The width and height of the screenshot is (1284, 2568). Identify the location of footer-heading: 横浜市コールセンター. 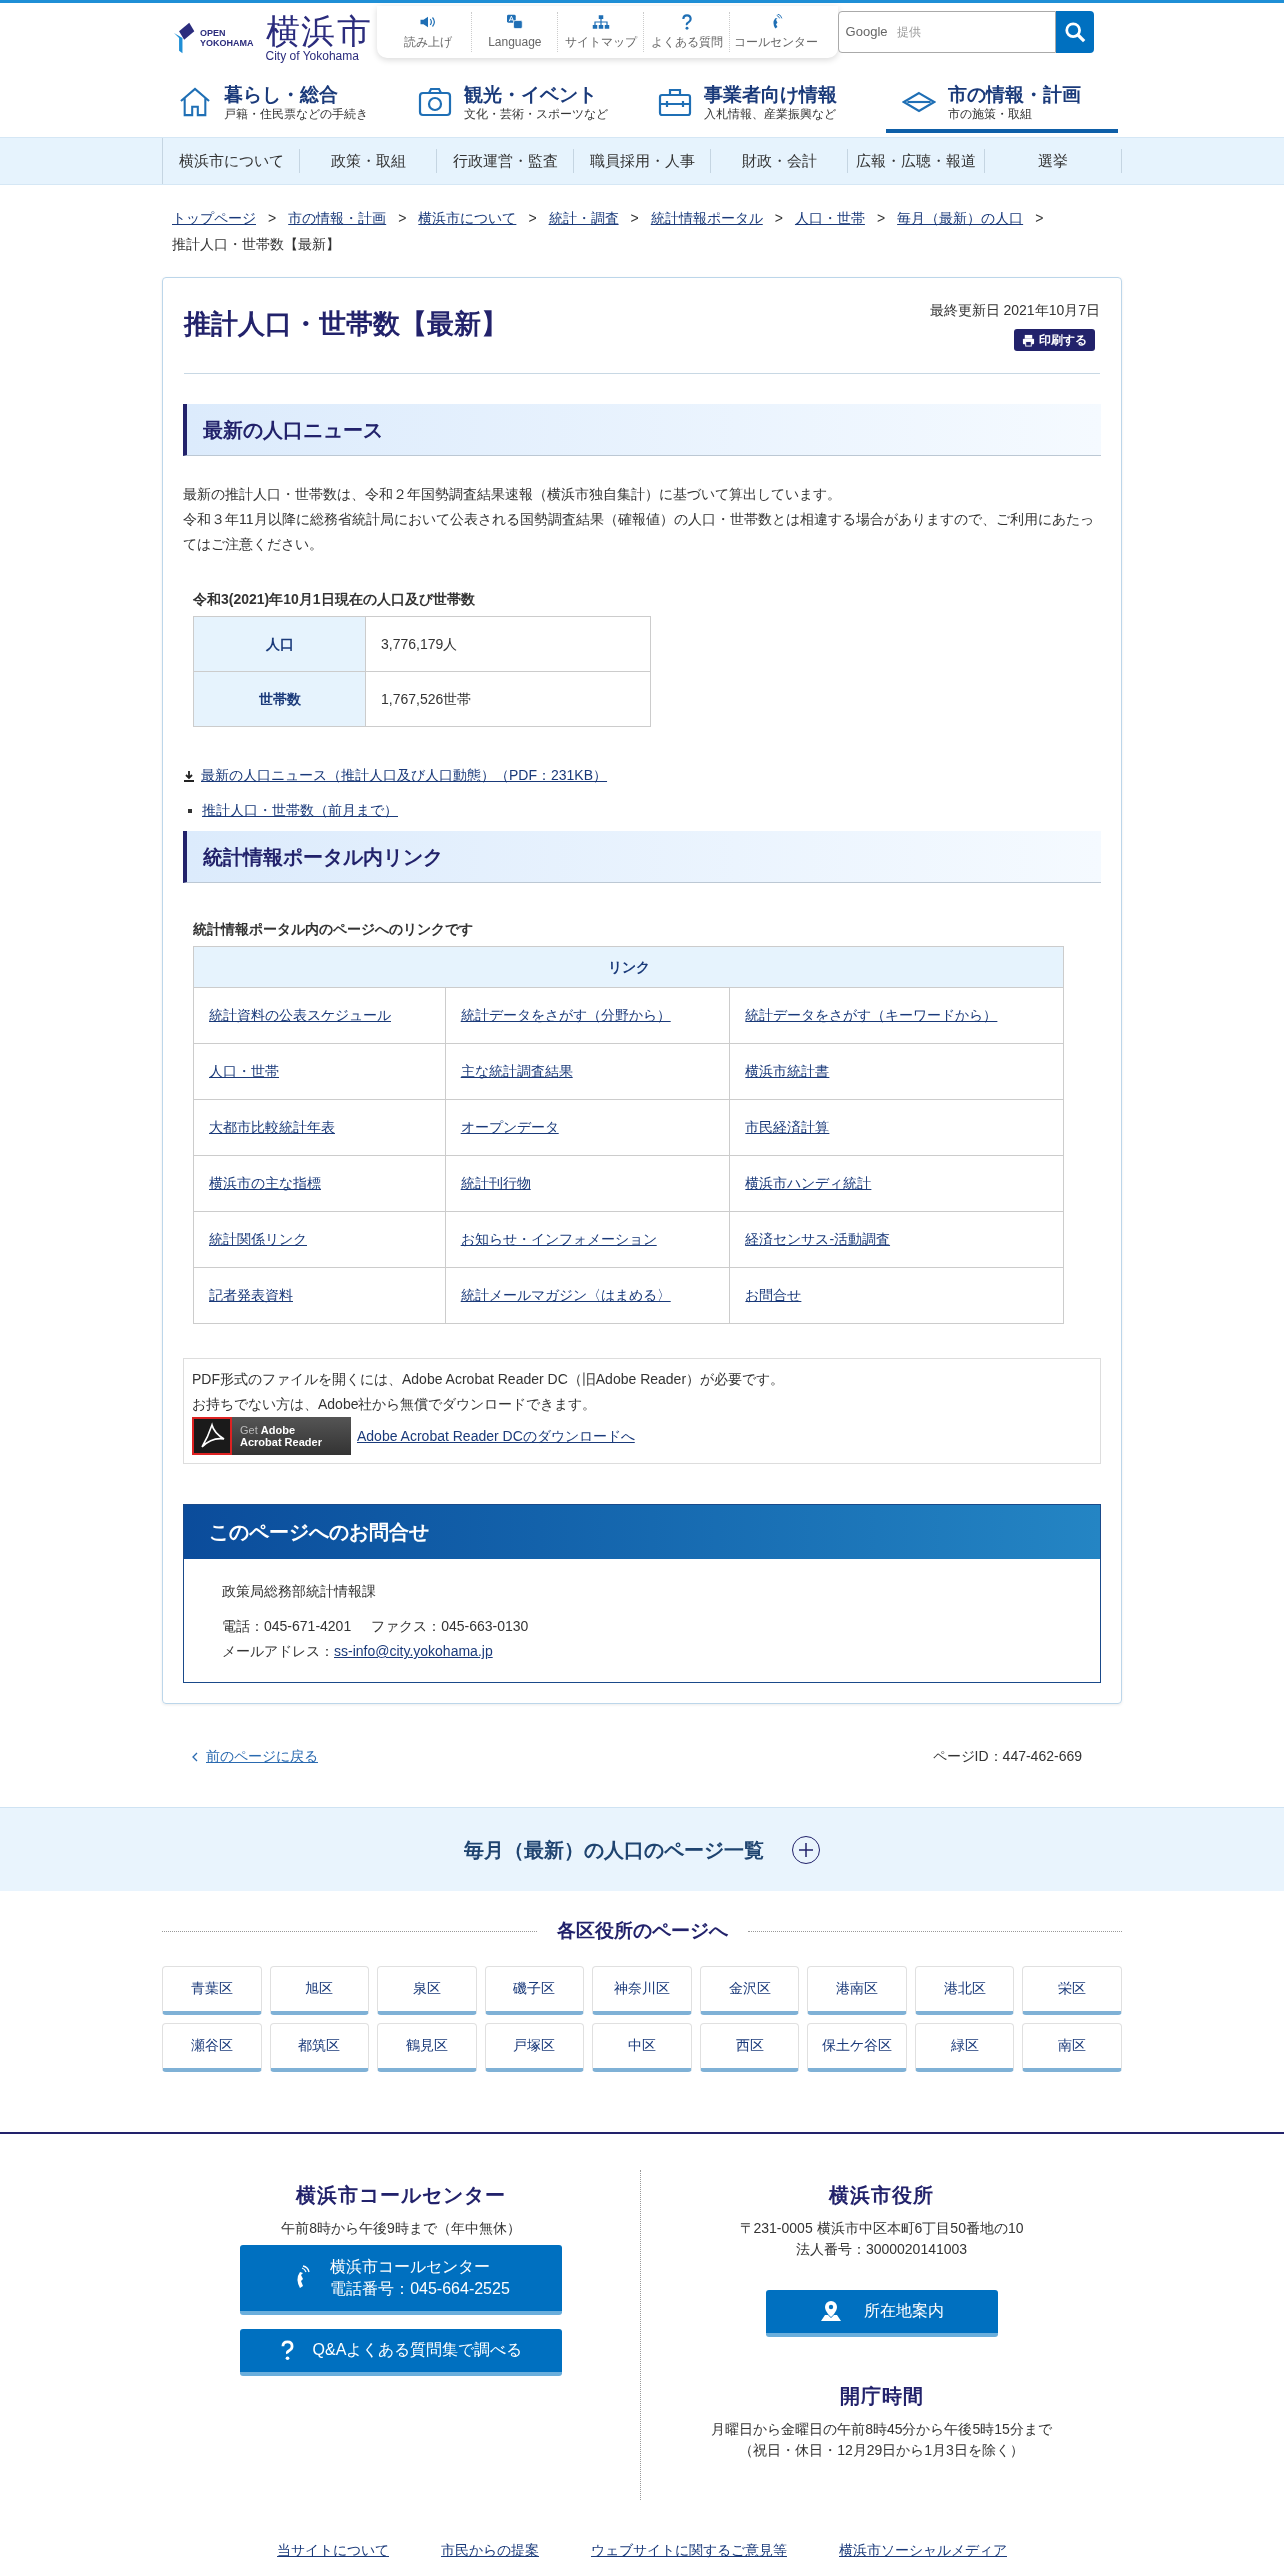
(401, 2195).